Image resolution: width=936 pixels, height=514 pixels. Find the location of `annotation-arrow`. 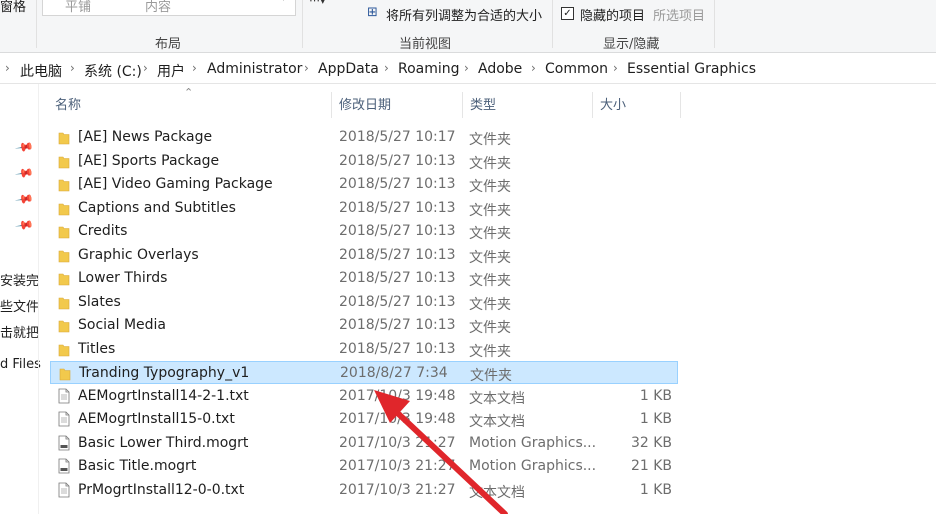

annotation-arrow is located at coordinates (441, 452).